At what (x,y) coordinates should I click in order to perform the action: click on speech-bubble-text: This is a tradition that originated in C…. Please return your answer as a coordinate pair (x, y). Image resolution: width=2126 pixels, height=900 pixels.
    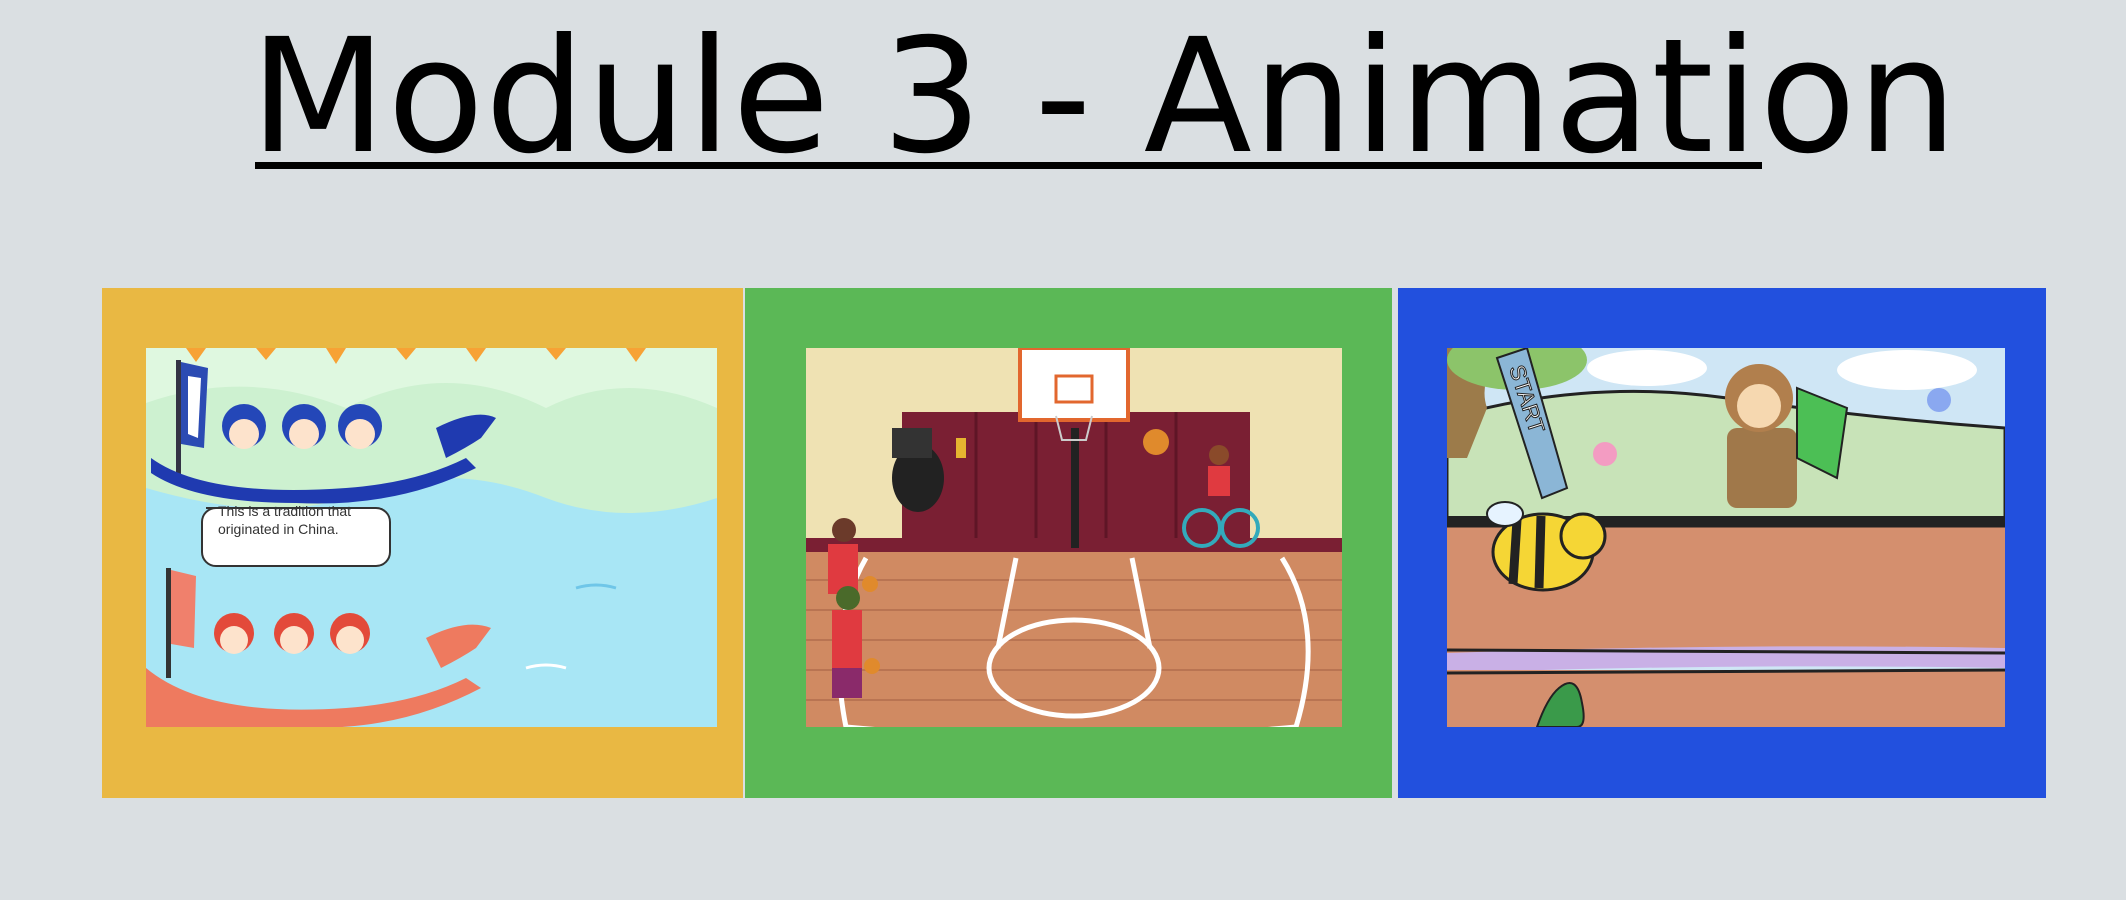
    Looking at the image, I should click on (285, 520).